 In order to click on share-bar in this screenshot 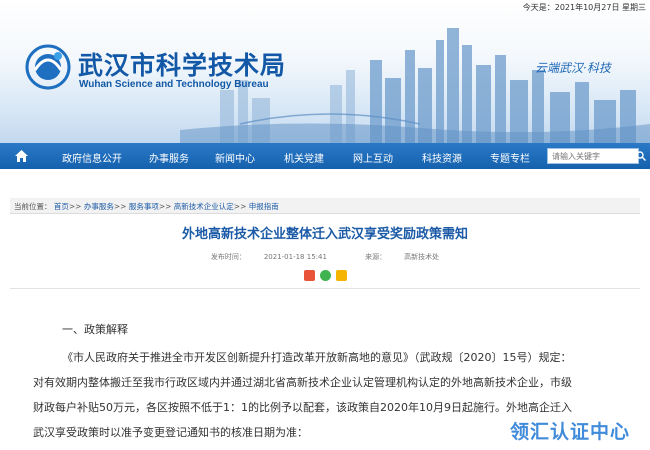, I will do `click(325, 275)`.